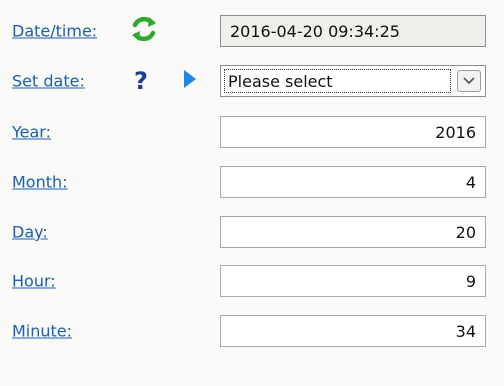  I want to click on day-row: Day: 20, so click(252, 232).